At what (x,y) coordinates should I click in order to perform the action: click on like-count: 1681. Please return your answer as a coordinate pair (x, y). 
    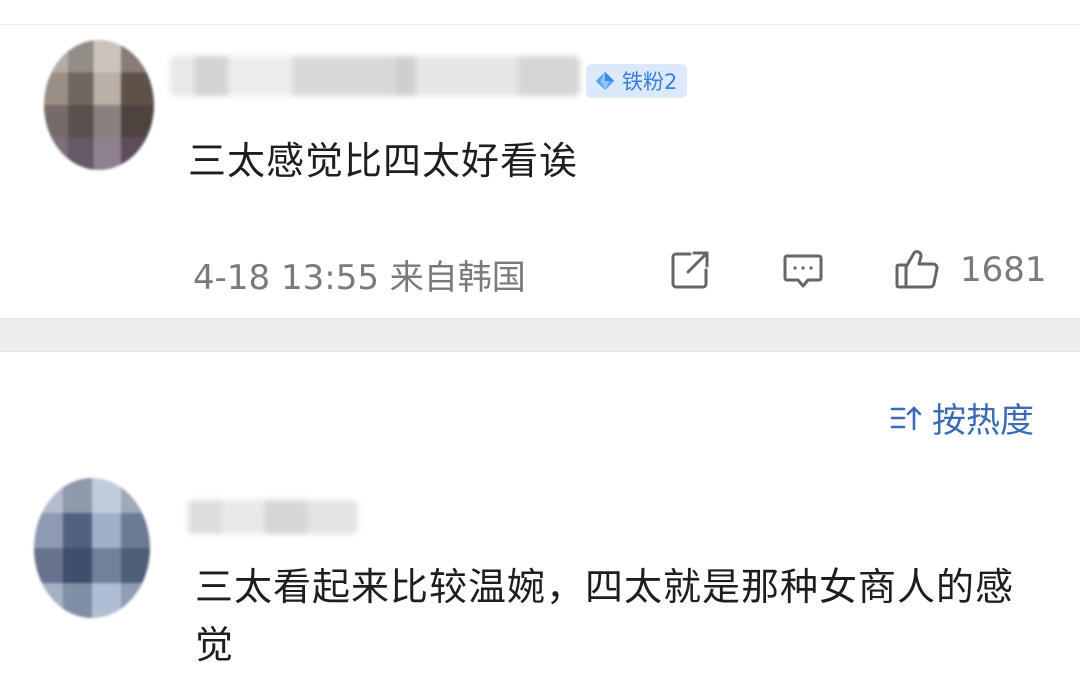
    Looking at the image, I should click on (1003, 270).